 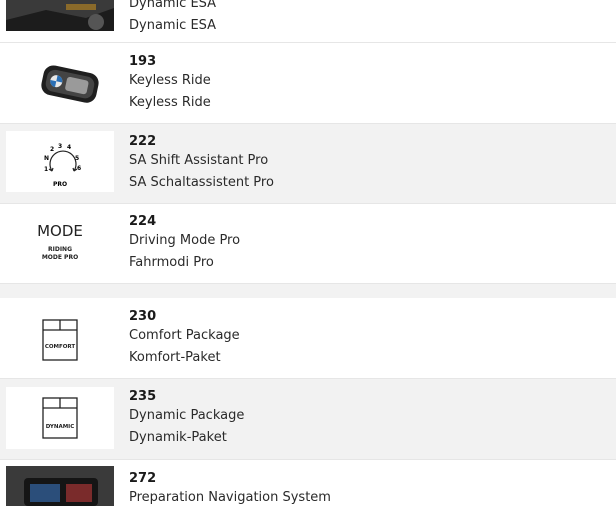 I want to click on gear-5: 5, so click(x=77, y=158).